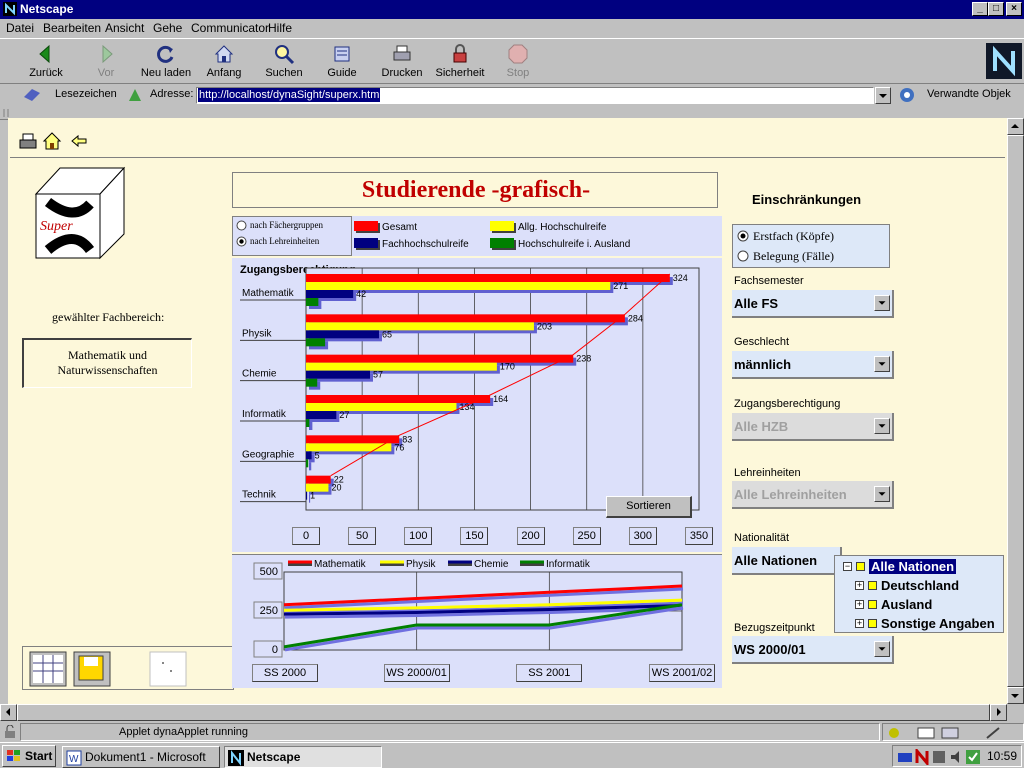 This screenshot has width=1024, height=768. What do you see at coordinates (166, 63) in the screenshot?
I see `reload-button: Neu laden` at bounding box center [166, 63].